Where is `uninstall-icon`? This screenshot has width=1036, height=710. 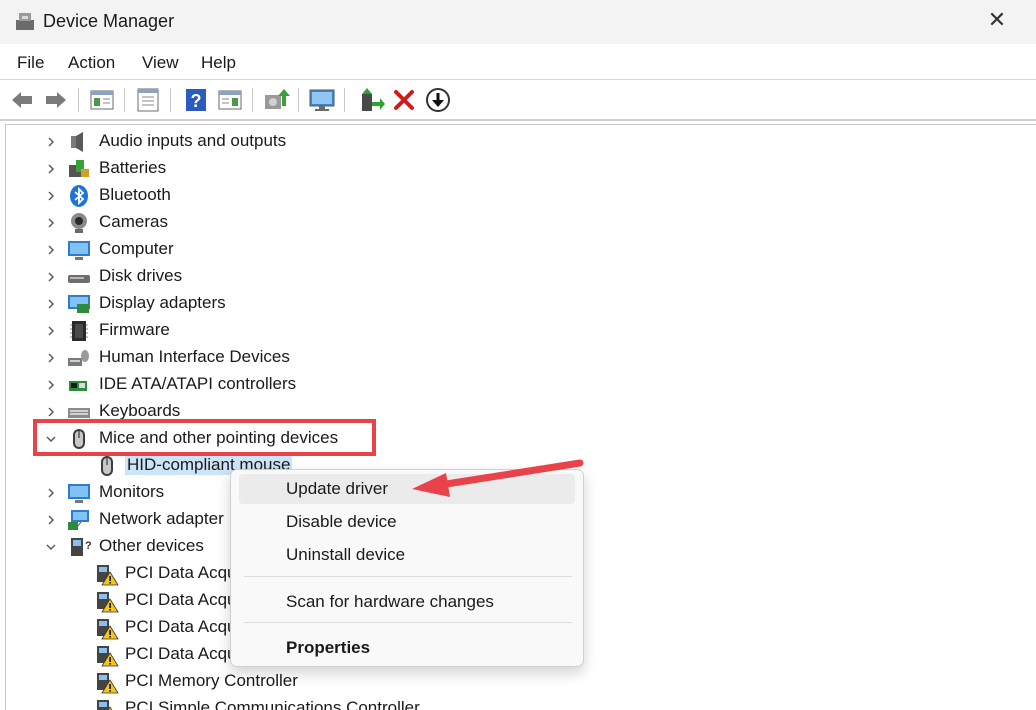 uninstall-icon is located at coordinates (404, 100).